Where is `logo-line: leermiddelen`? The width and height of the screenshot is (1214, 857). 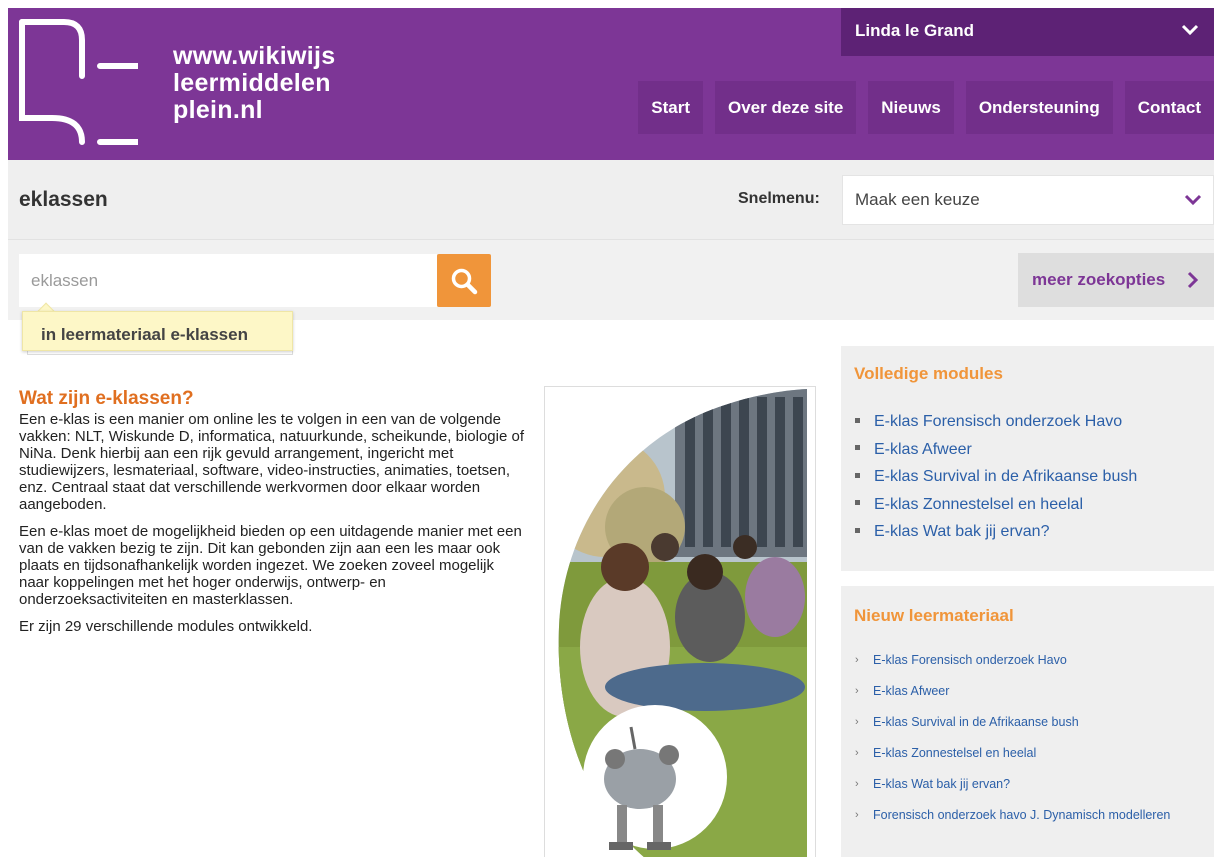
logo-line: leermiddelen is located at coordinates (252, 83).